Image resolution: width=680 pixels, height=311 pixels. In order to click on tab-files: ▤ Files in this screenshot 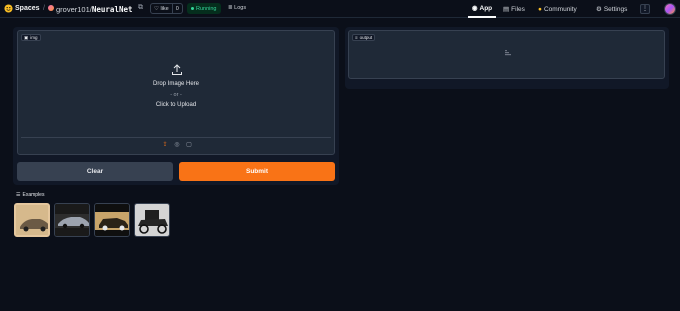, I will do `click(514, 9)`.